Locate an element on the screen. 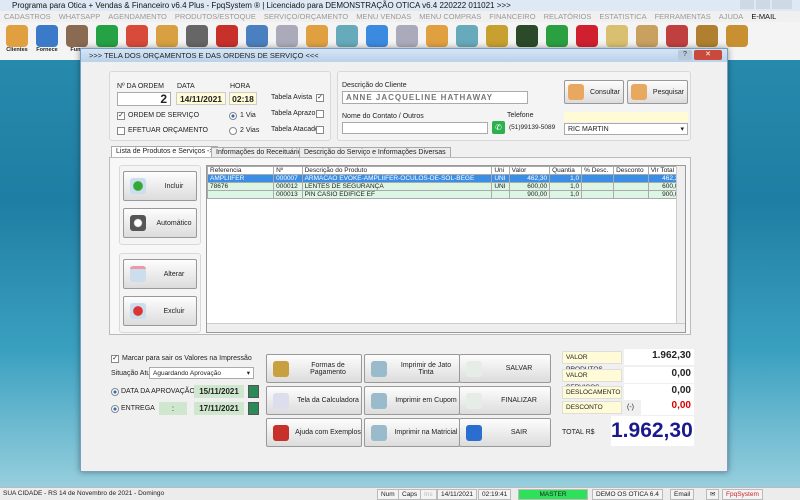  print-values-checkbox: ✓ is located at coordinates (115, 359).